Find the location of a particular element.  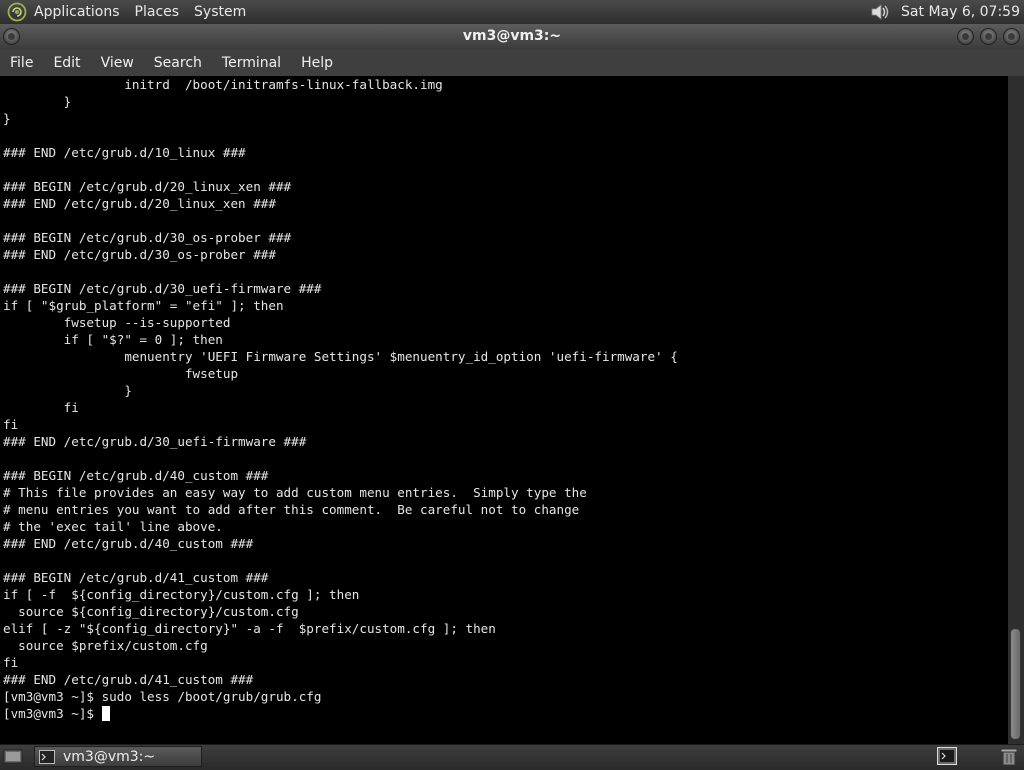

terminal-line: fwsetup is located at coordinates (121, 373).